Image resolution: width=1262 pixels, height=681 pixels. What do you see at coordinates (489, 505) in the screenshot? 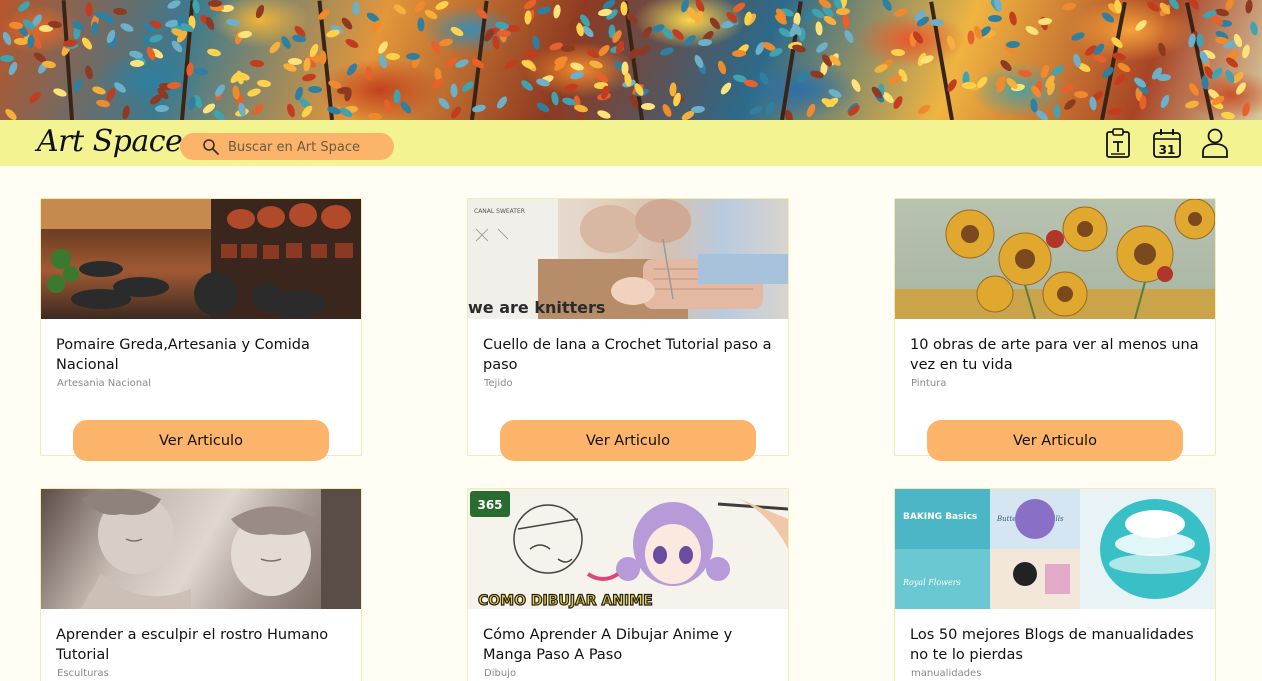
I see `anime-badge: 365` at bounding box center [489, 505].